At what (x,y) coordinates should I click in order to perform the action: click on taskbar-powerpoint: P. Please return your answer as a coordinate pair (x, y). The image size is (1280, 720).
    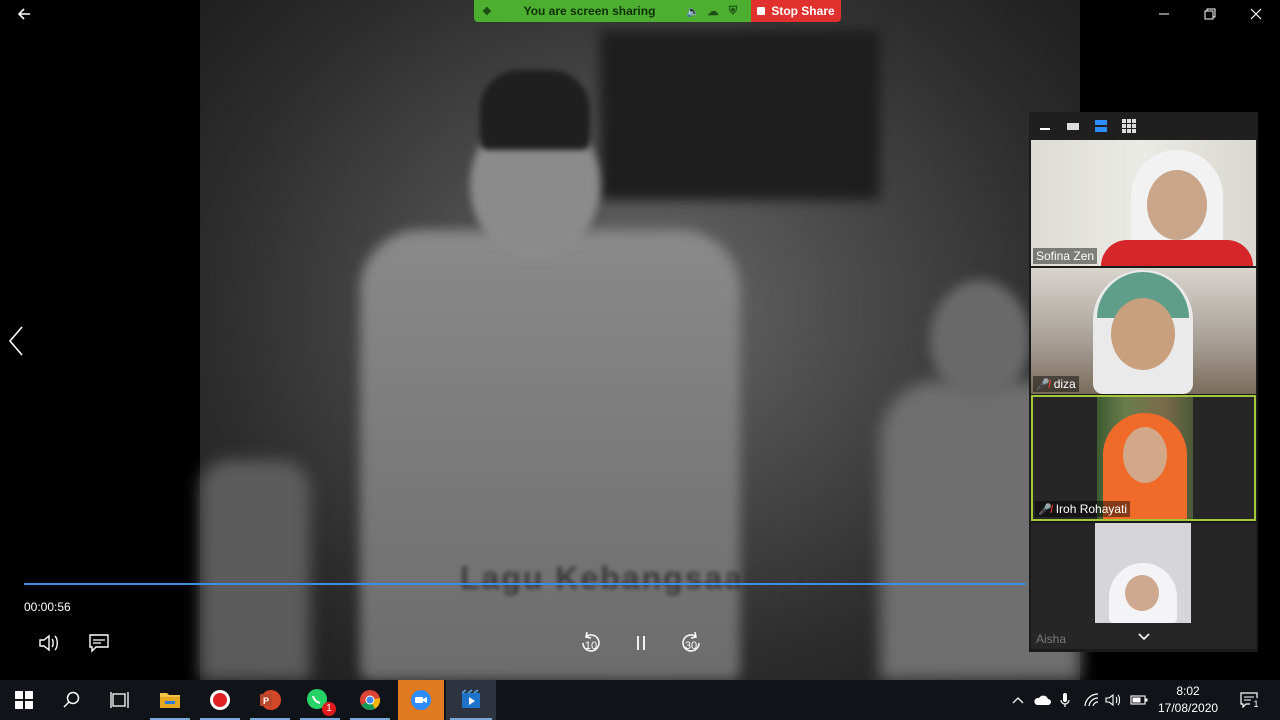
    Looking at the image, I should click on (270, 700).